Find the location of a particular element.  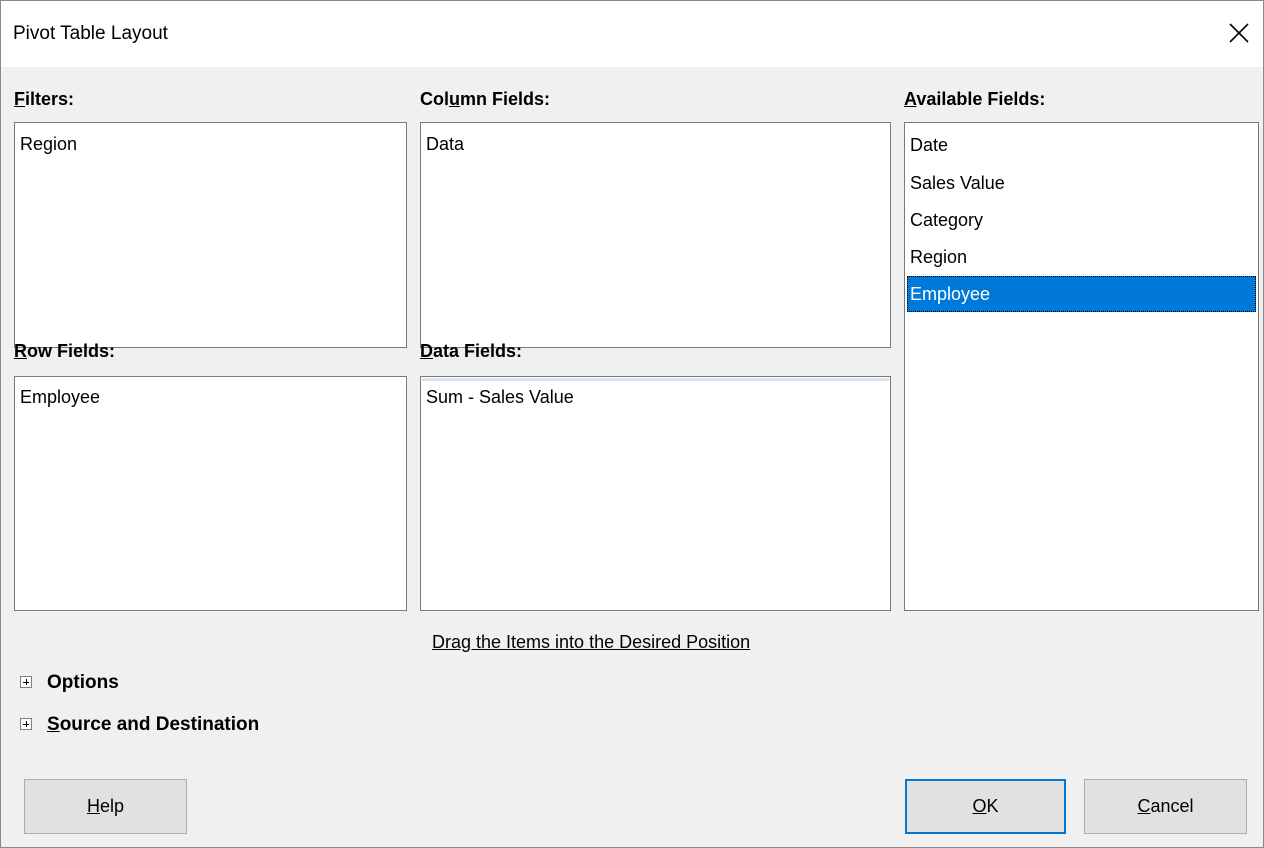

data-fields-label: Data Fields: is located at coordinates (471, 351).